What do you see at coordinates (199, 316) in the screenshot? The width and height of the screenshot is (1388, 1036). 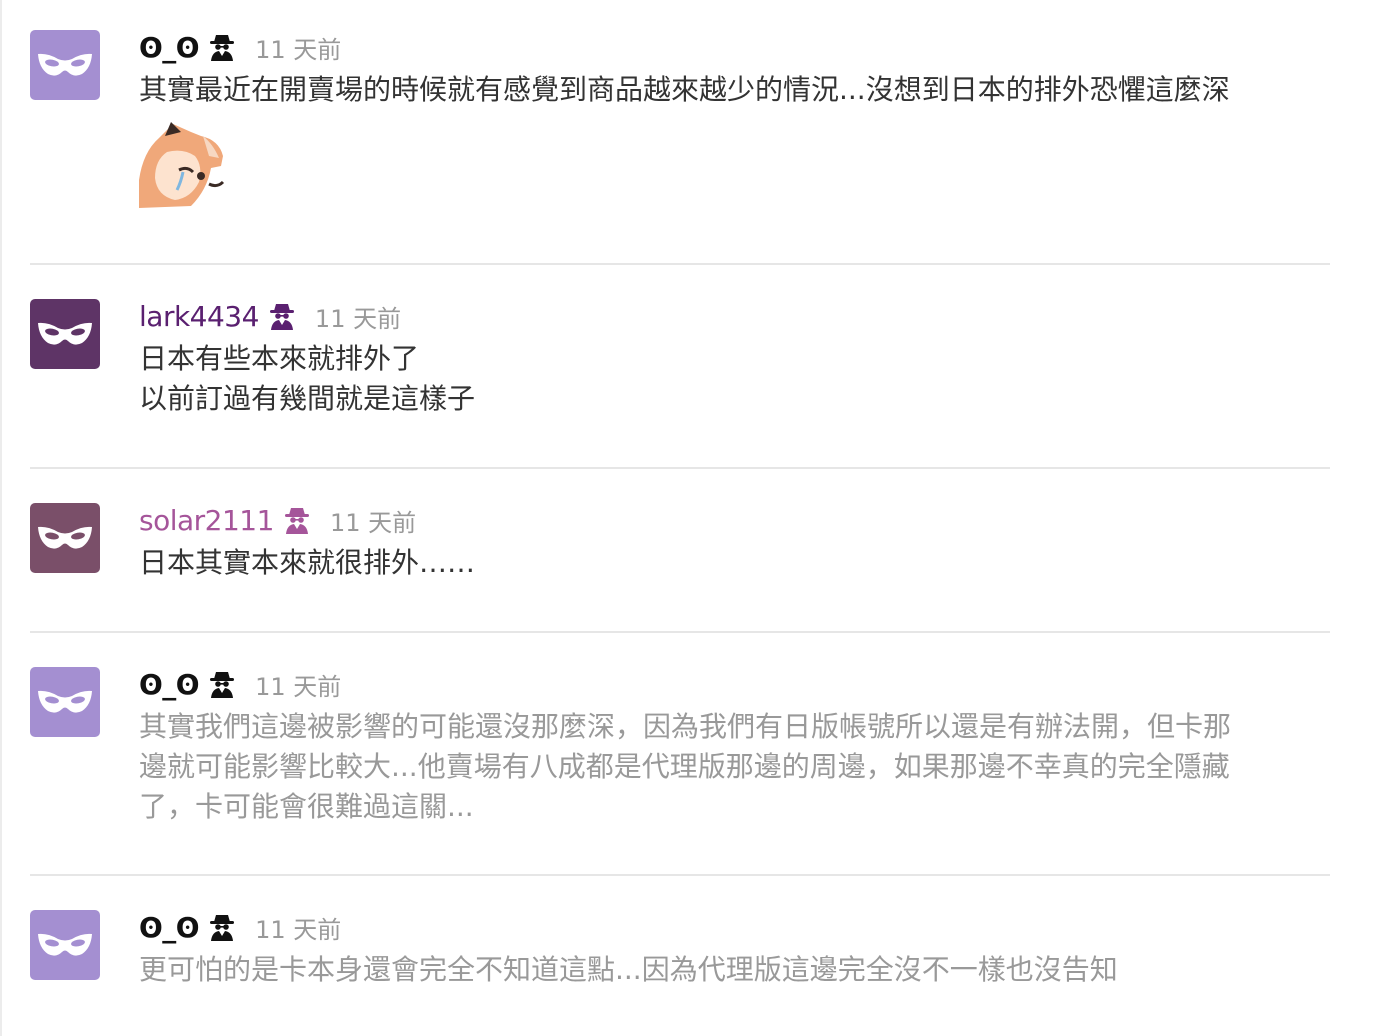 I see `comment-author: lark4434` at bounding box center [199, 316].